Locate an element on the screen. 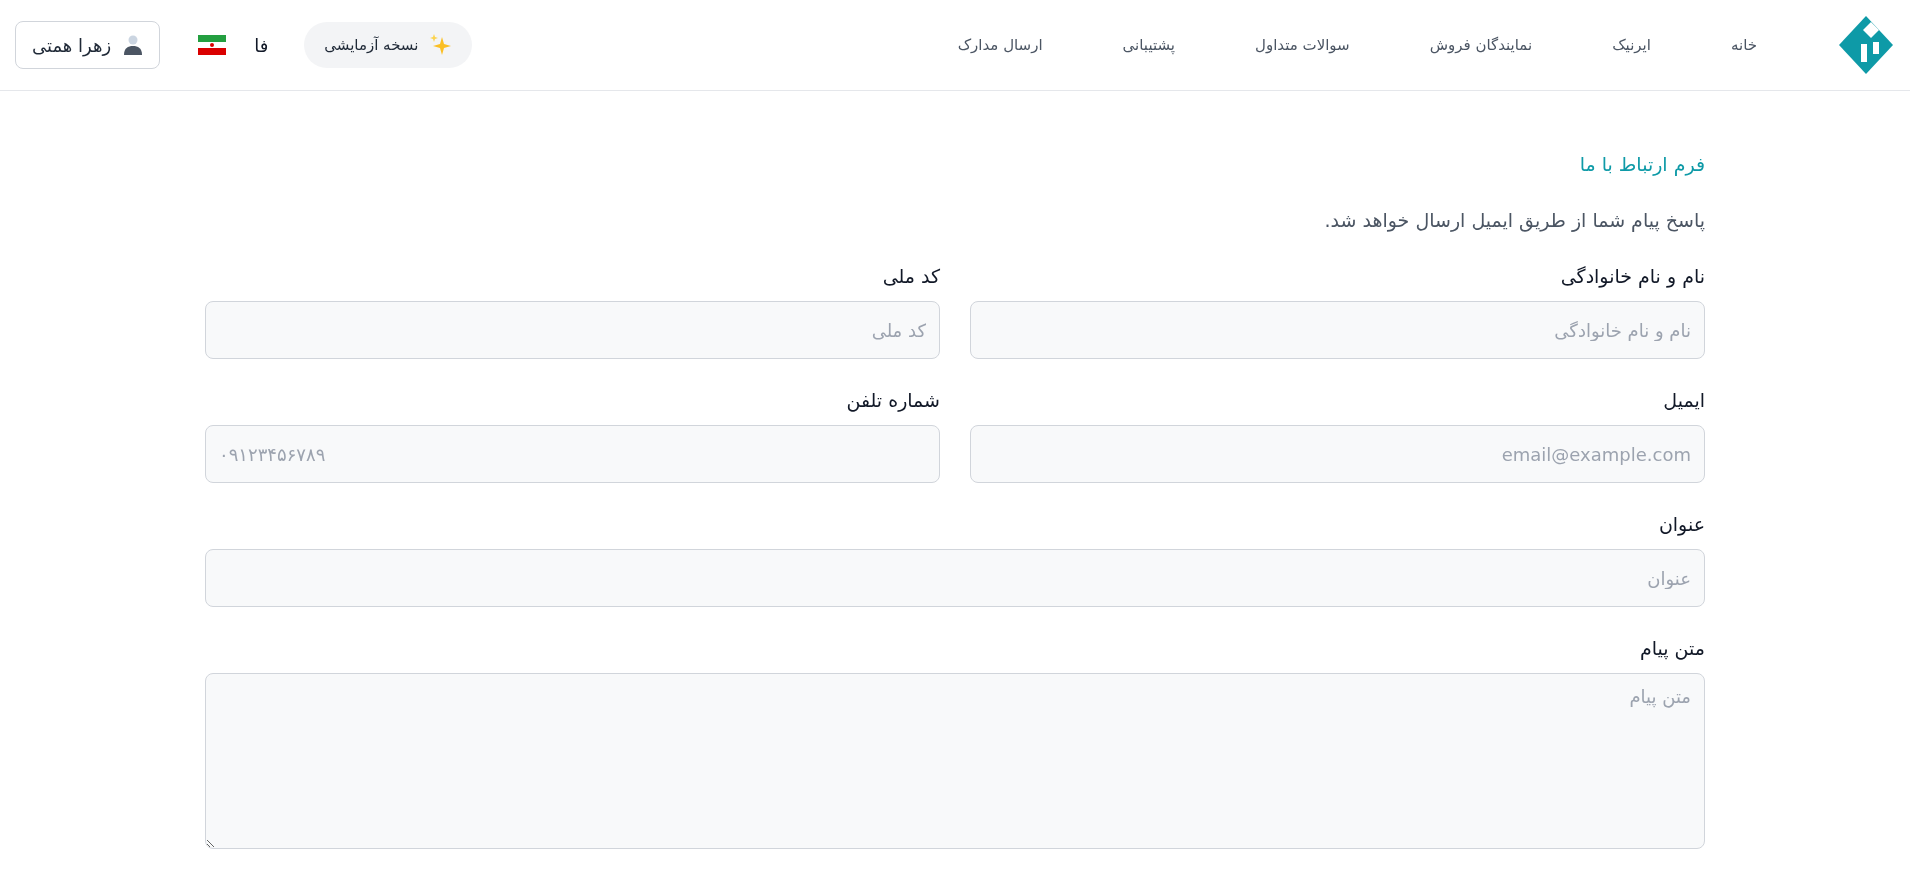 The height and width of the screenshot is (888, 1910). field-label: عنوان is located at coordinates (1681, 524).